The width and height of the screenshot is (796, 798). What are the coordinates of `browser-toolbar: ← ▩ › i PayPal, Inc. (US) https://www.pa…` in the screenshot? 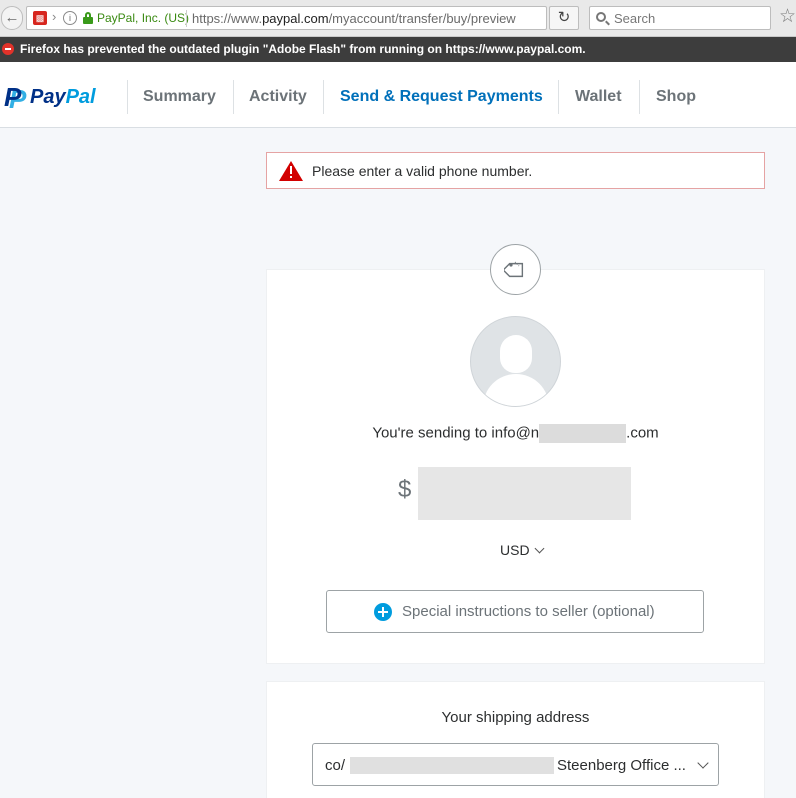 It's located at (398, 18).